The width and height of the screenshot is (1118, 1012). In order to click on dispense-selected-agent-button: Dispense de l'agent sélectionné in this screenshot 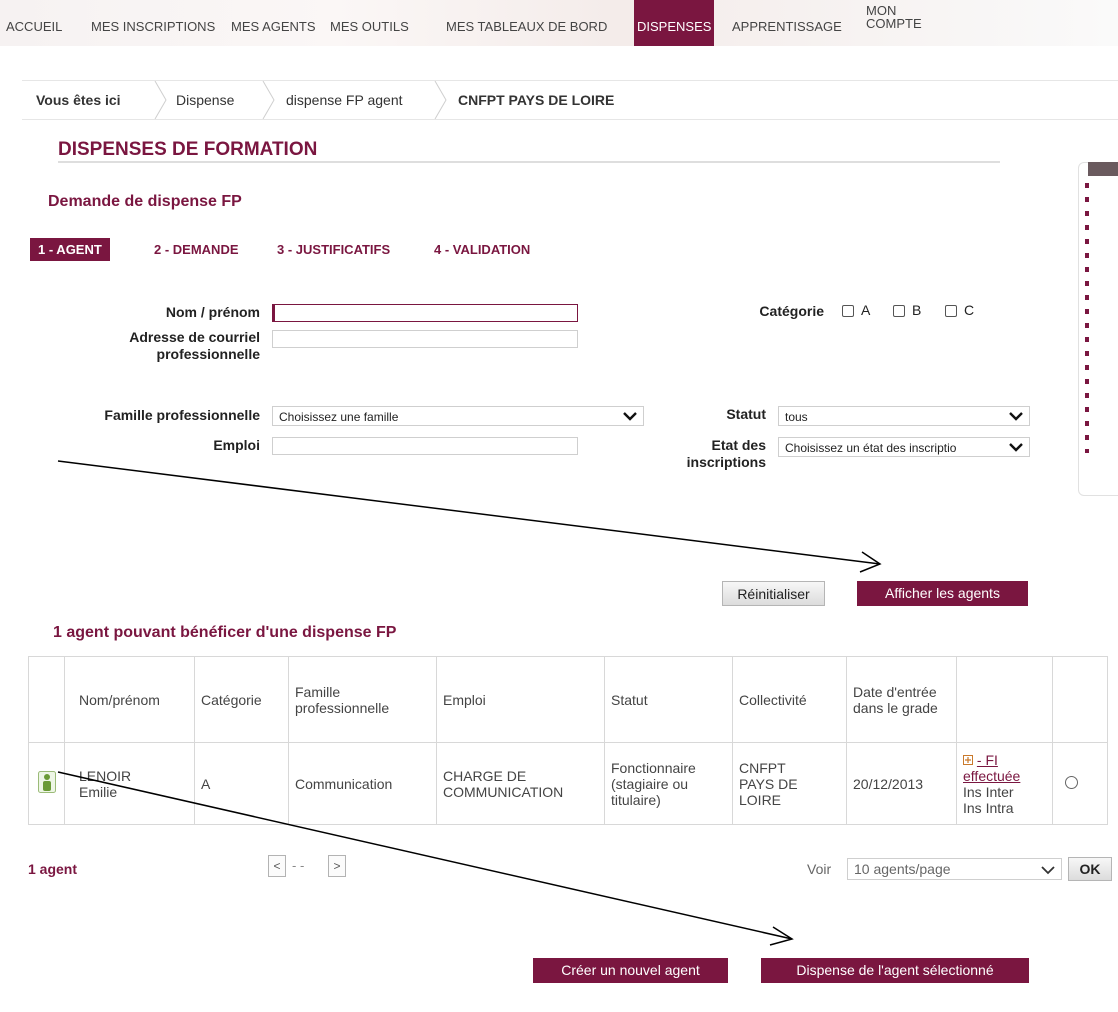, I will do `click(895, 970)`.